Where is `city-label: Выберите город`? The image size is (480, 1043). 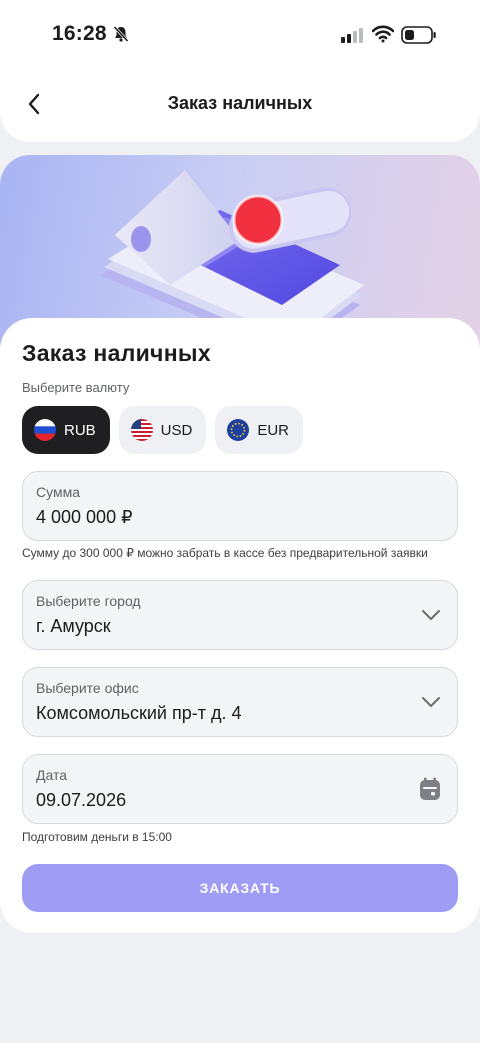
city-label: Выберите город is located at coordinates (88, 601).